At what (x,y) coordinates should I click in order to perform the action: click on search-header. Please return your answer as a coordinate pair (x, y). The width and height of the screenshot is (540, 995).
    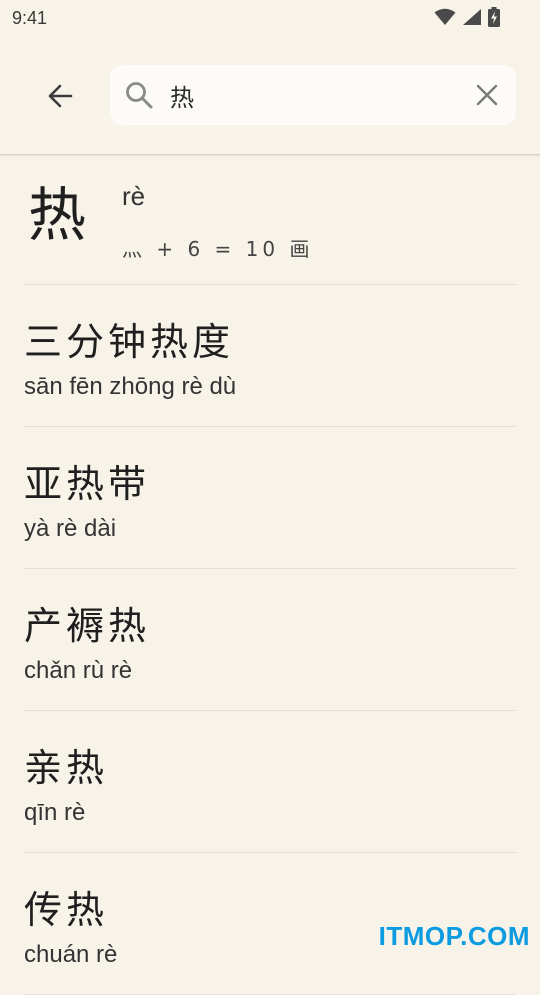
    Looking at the image, I should click on (270, 95).